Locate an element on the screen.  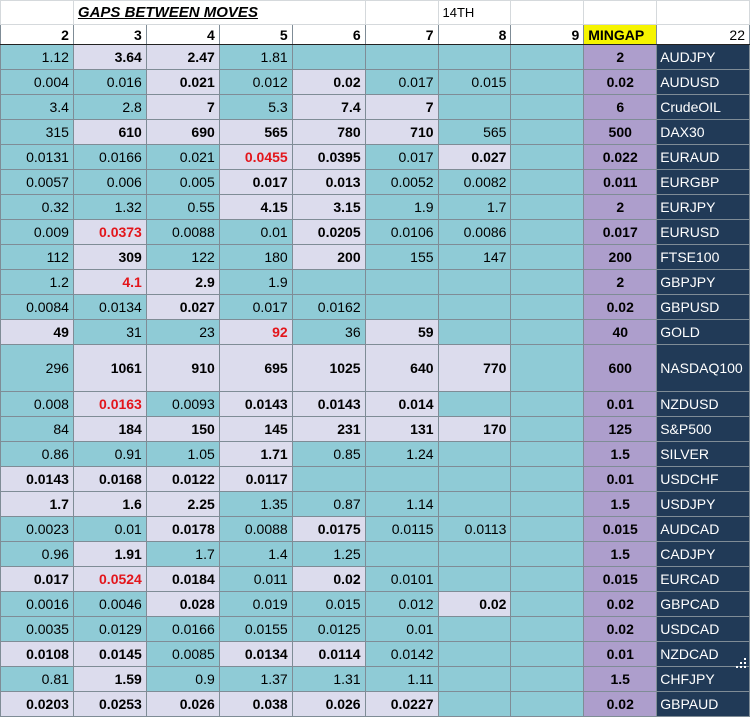
pair-name-cell: EURCAD is located at coordinates (703, 579).